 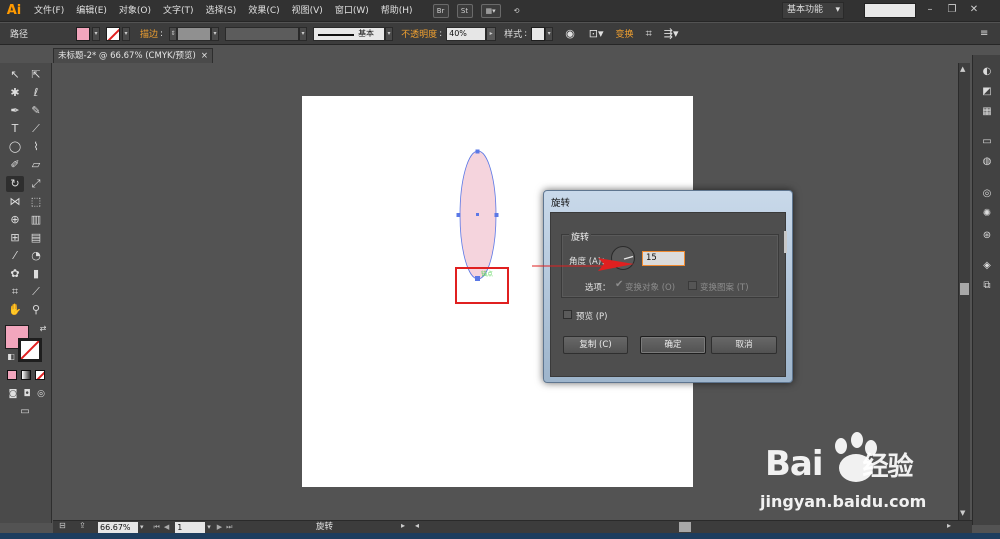 I want to click on blend-tool-icon: ◔, so click(x=36, y=256).